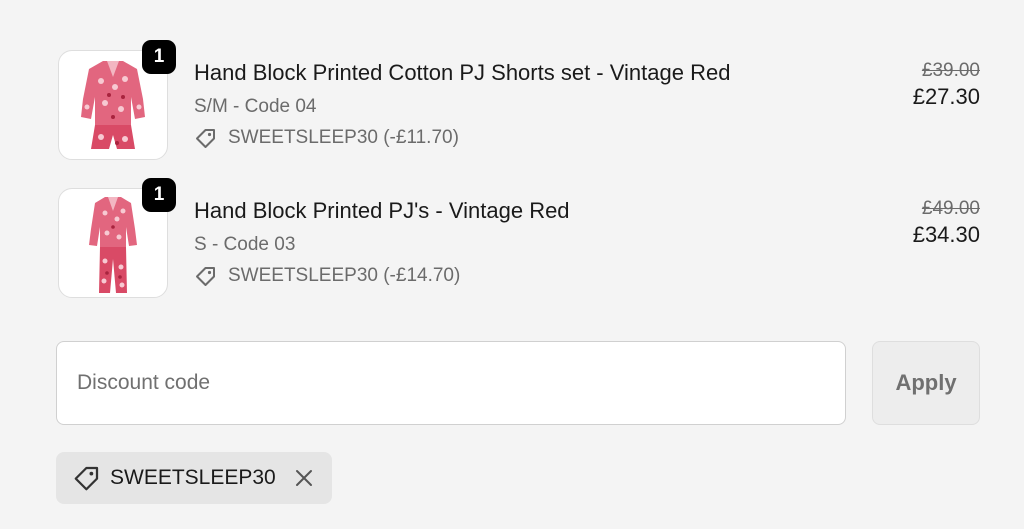 The image size is (1024, 529). Describe the element at coordinates (382, 210) in the screenshot. I see `product-title: Hand Block Printed PJ's - Vintage Red` at that location.